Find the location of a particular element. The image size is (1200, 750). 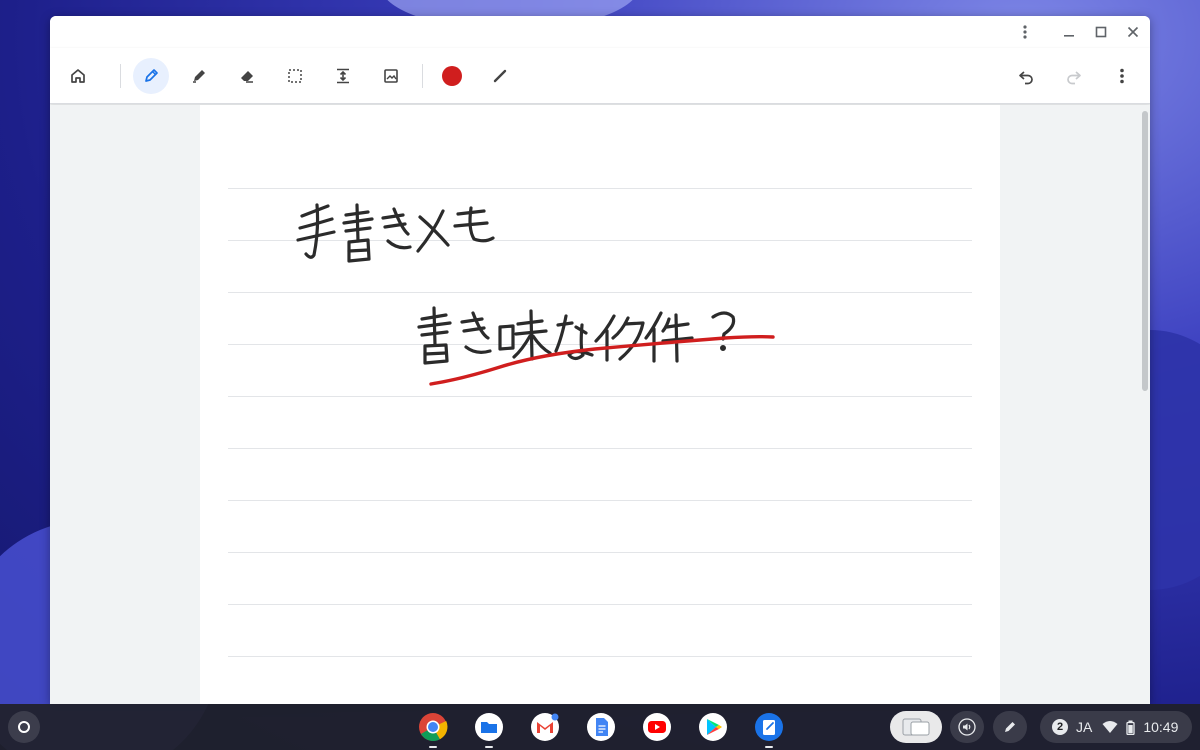

insert-image-button is located at coordinates (391, 76).